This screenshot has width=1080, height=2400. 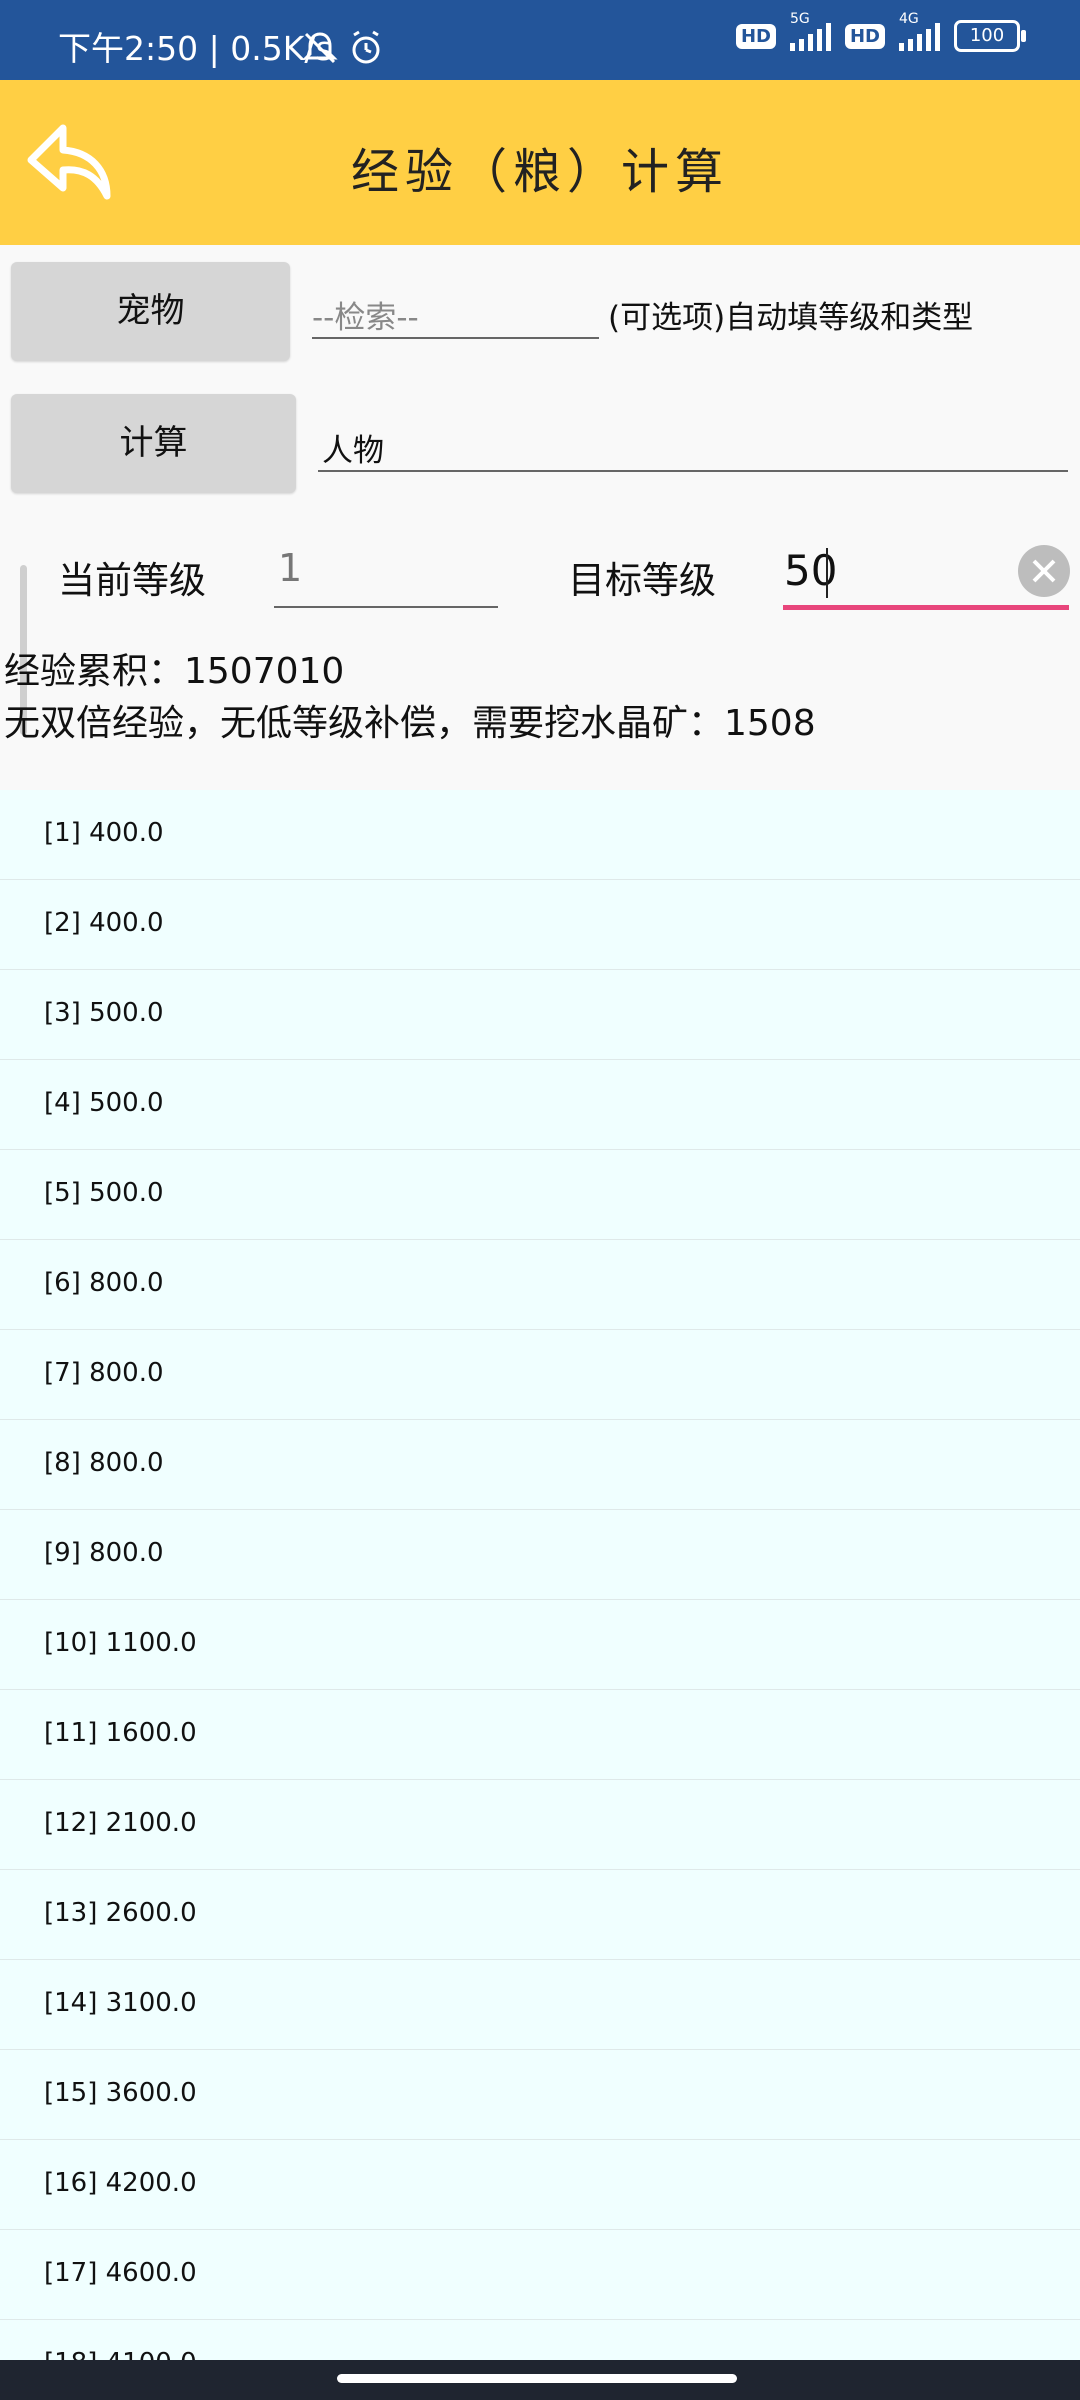 I want to click on list-item-text: [17] 4600.0, so click(x=120, y=2273).